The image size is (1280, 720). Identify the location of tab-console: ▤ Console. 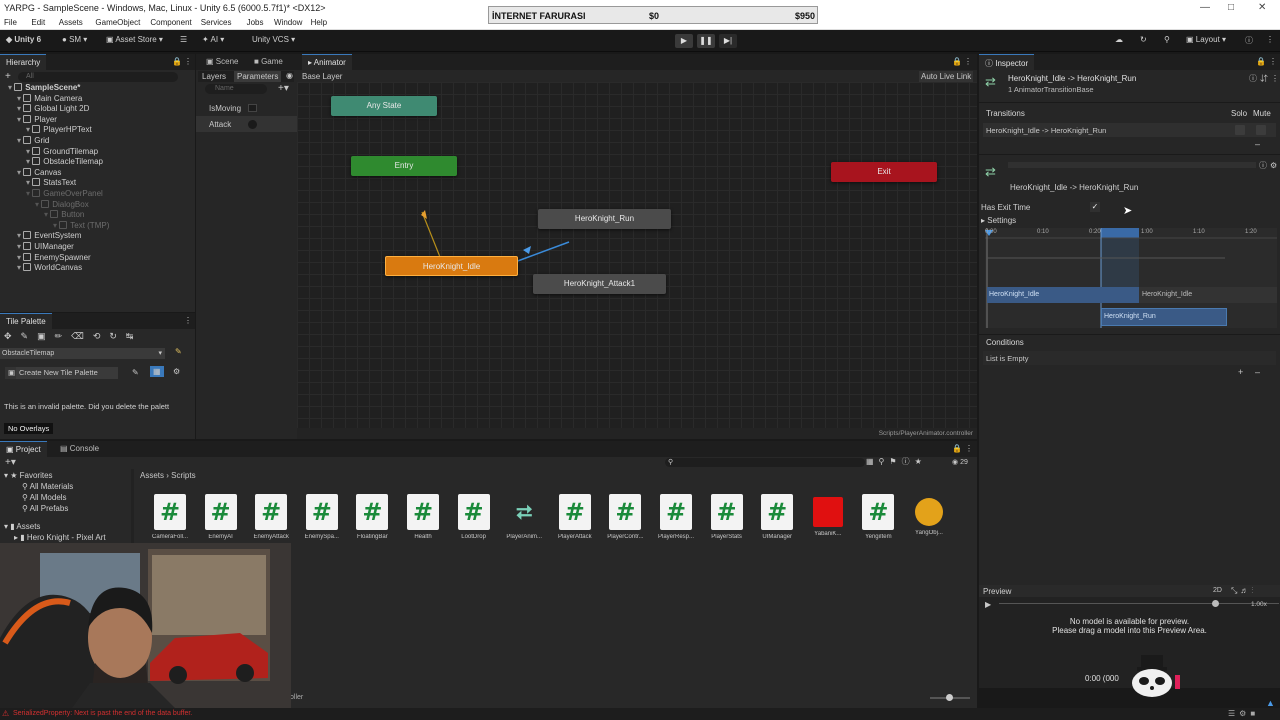
(79, 449).